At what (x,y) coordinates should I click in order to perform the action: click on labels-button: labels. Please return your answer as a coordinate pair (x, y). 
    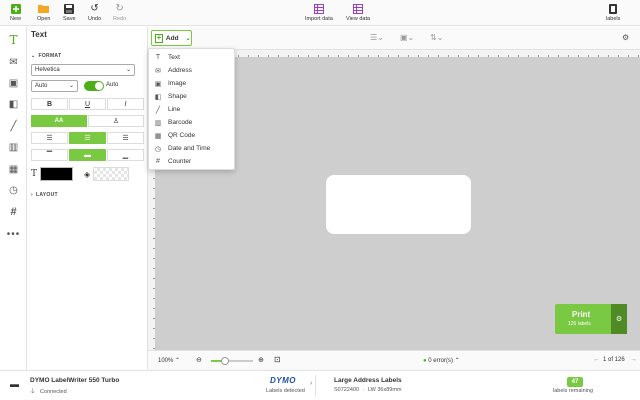
    Looking at the image, I should click on (613, 12).